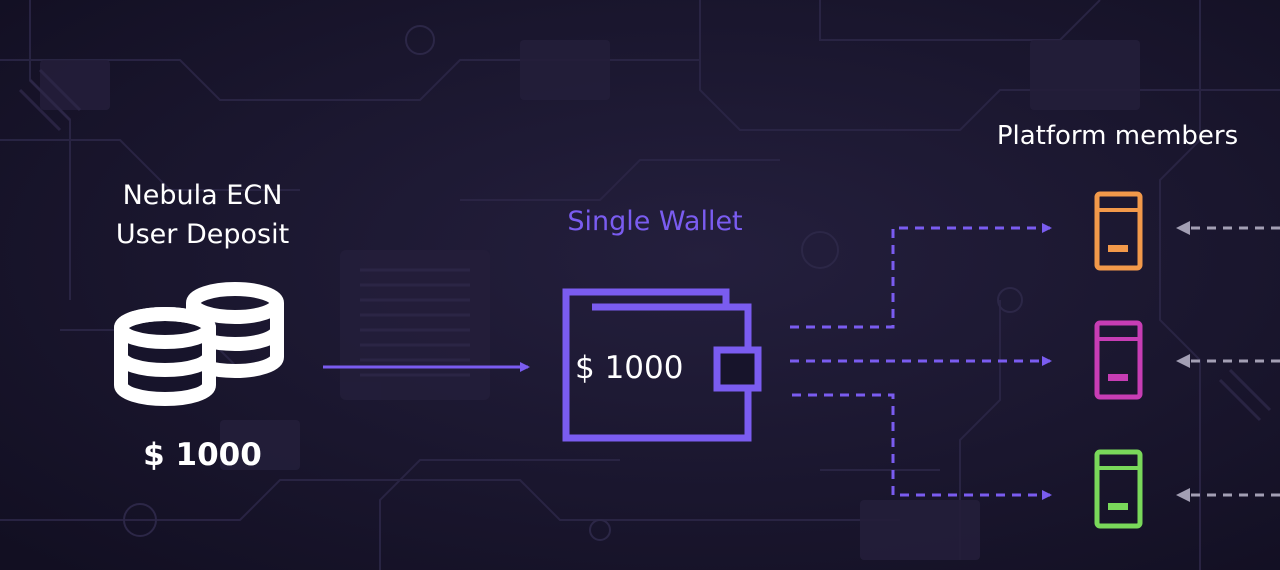 This screenshot has width=1280, height=570. What do you see at coordinates (1117, 136) in the screenshot?
I see `members-title: Platform members` at bounding box center [1117, 136].